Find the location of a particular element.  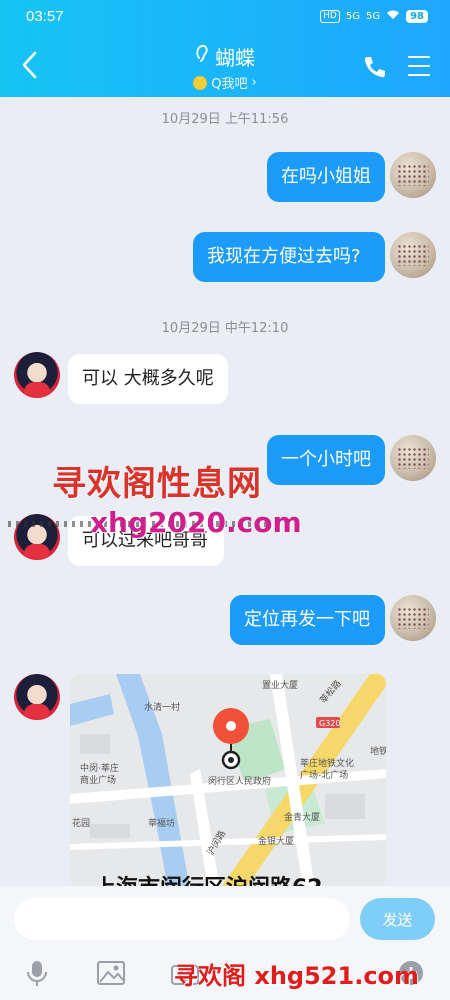

status-icons: HD 5G 5G 98 is located at coordinates (374, 16).